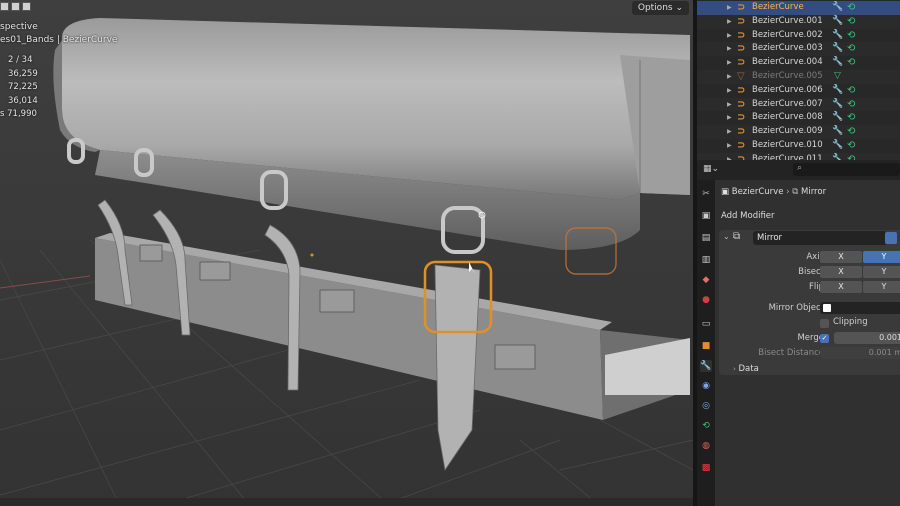  I want to click on flip-y-toggle: Y, so click(881, 287).